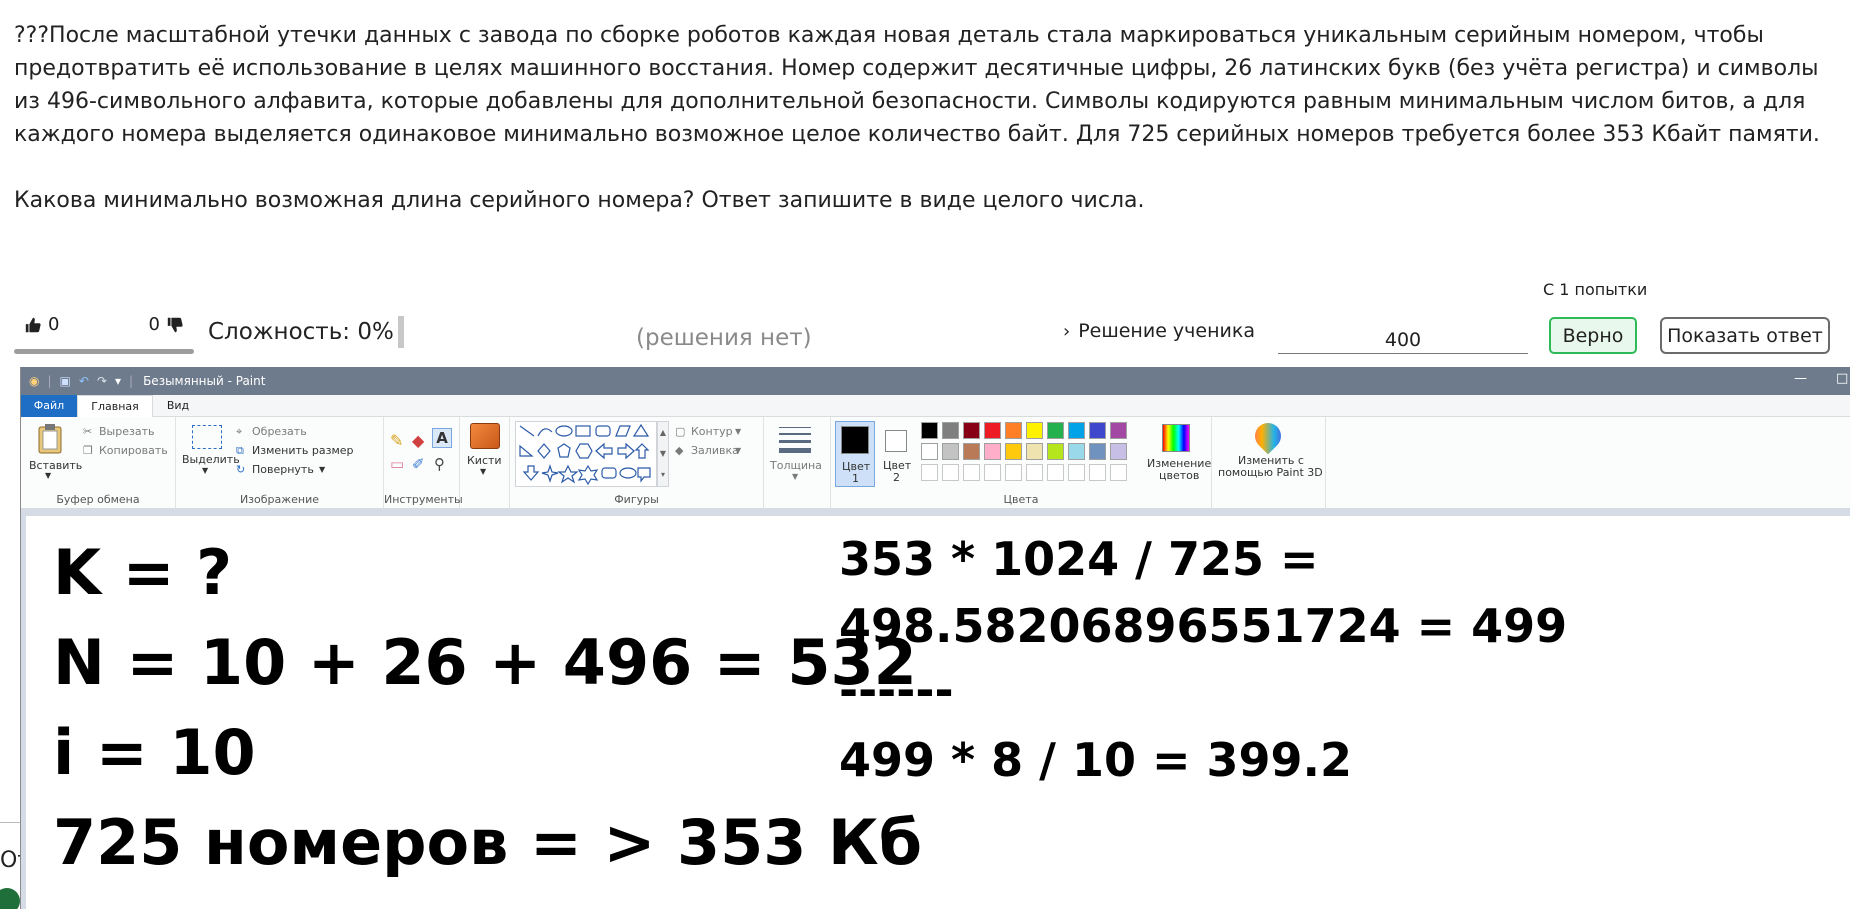  Describe the element at coordinates (1745, 335) in the screenshot. I see `show-answer-button: Показать ответ` at that location.